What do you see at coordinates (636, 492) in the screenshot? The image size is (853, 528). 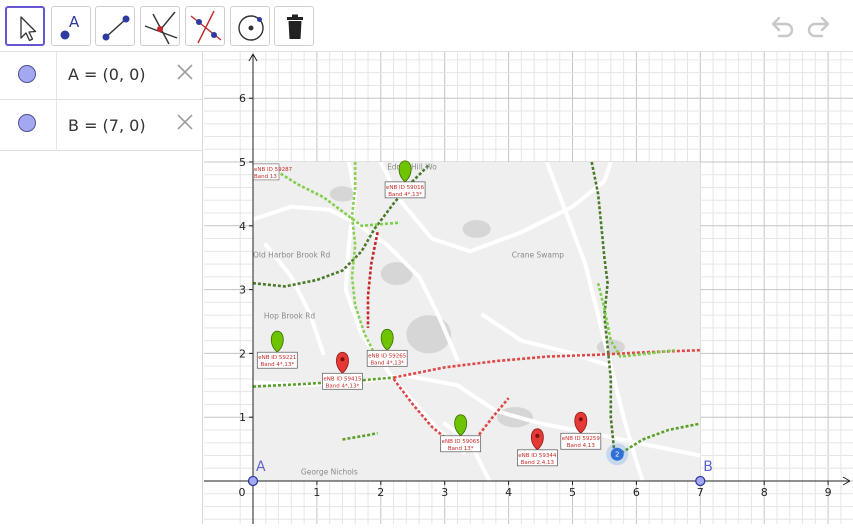 I see `x-tick-label-6: 6` at bounding box center [636, 492].